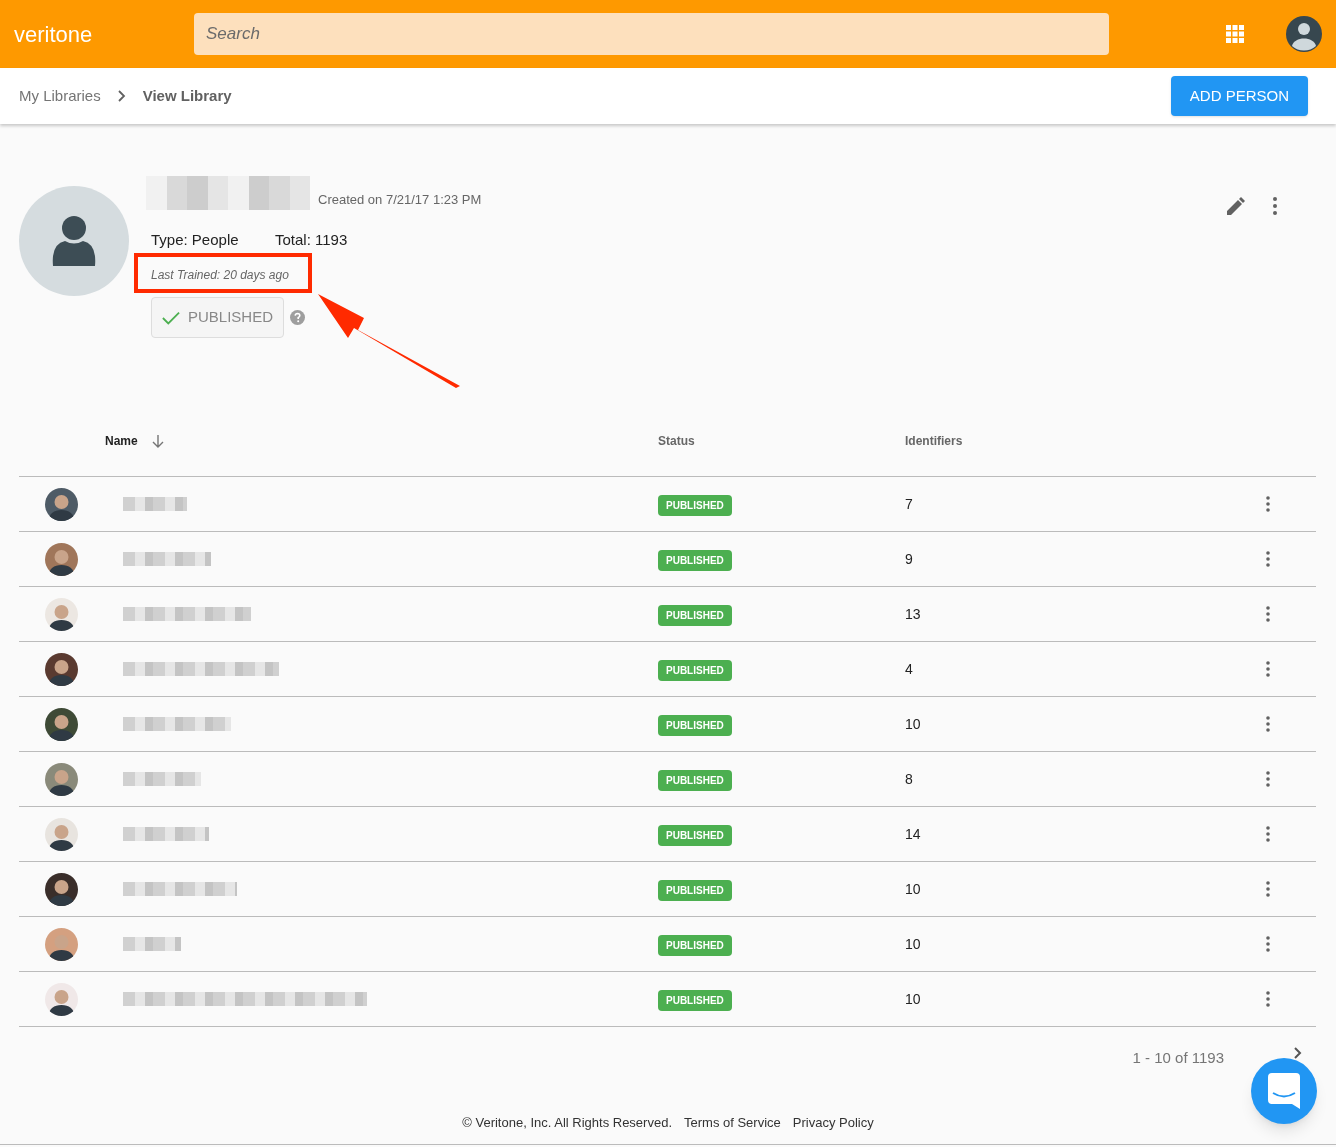 The width and height of the screenshot is (1336, 1147). I want to click on last-trained: Last Trained: 20 days ago, so click(220, 275).